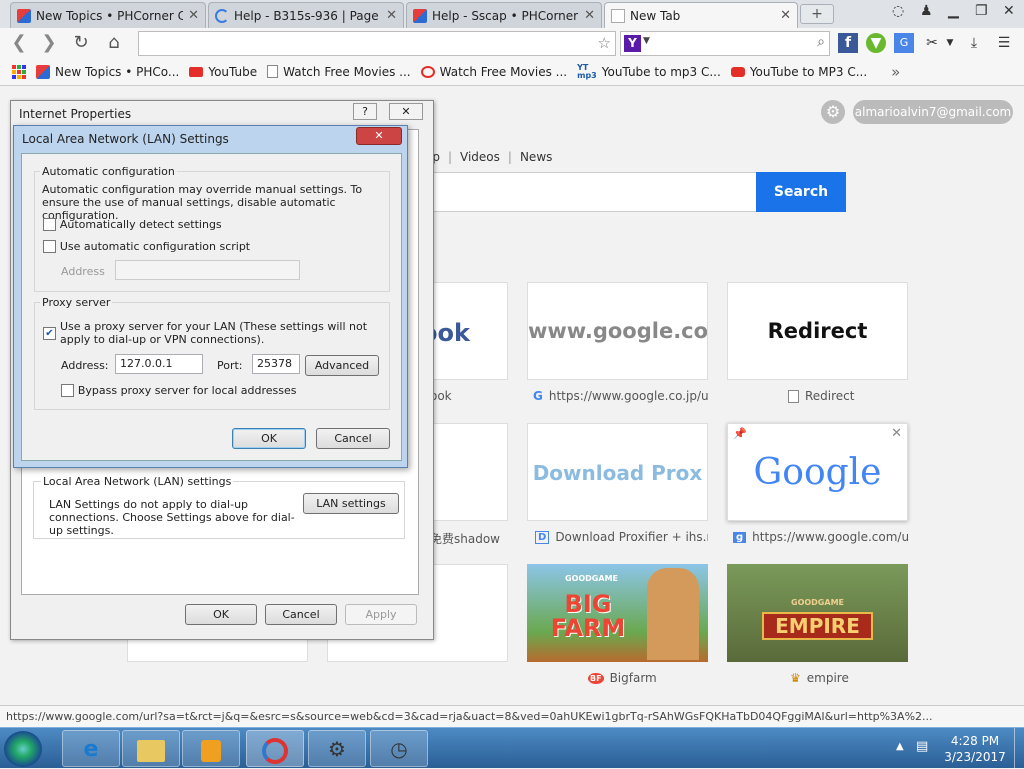 Image resolution: width=1024 pixels, height=769 pixels. Describe the element at coordinates (587, 71) in the screenshot. I see `ytmp3-icon: YT mp3` at that location.